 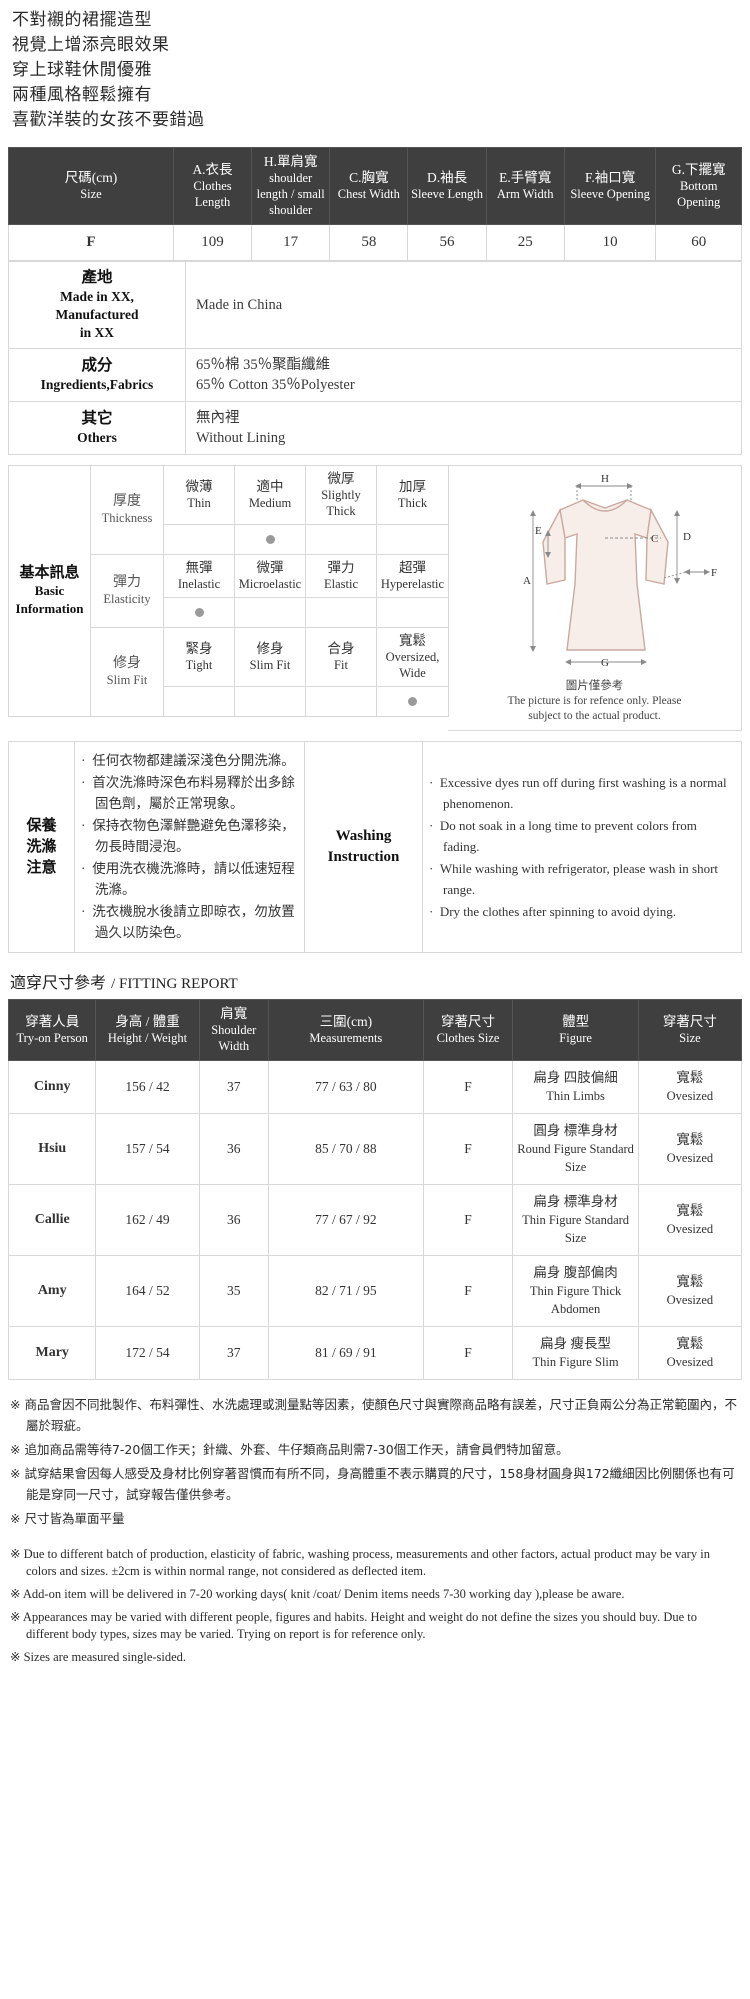 I want to click on fit-cell-size: 寬鬆 Ovesized, so click(x=690, y=1291).